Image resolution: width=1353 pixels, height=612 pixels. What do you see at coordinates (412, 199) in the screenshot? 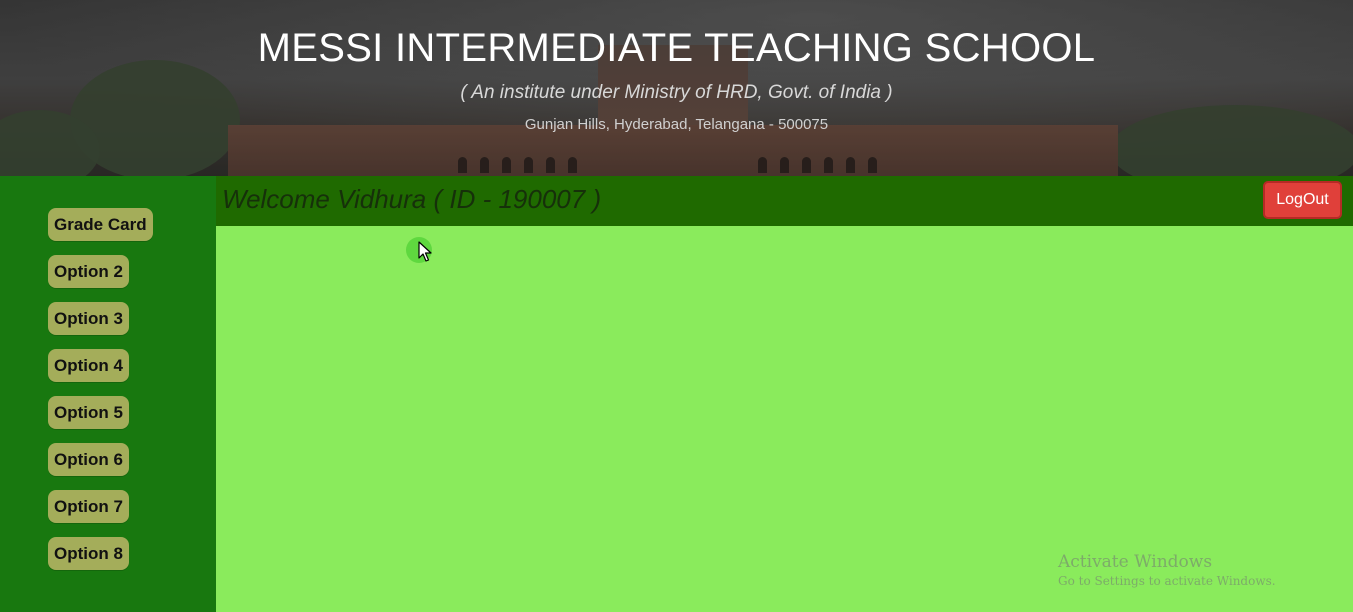
I see `welcome-message: Welcome Vidhura ( ID - 190007 )` at bounding box center [412, 199].